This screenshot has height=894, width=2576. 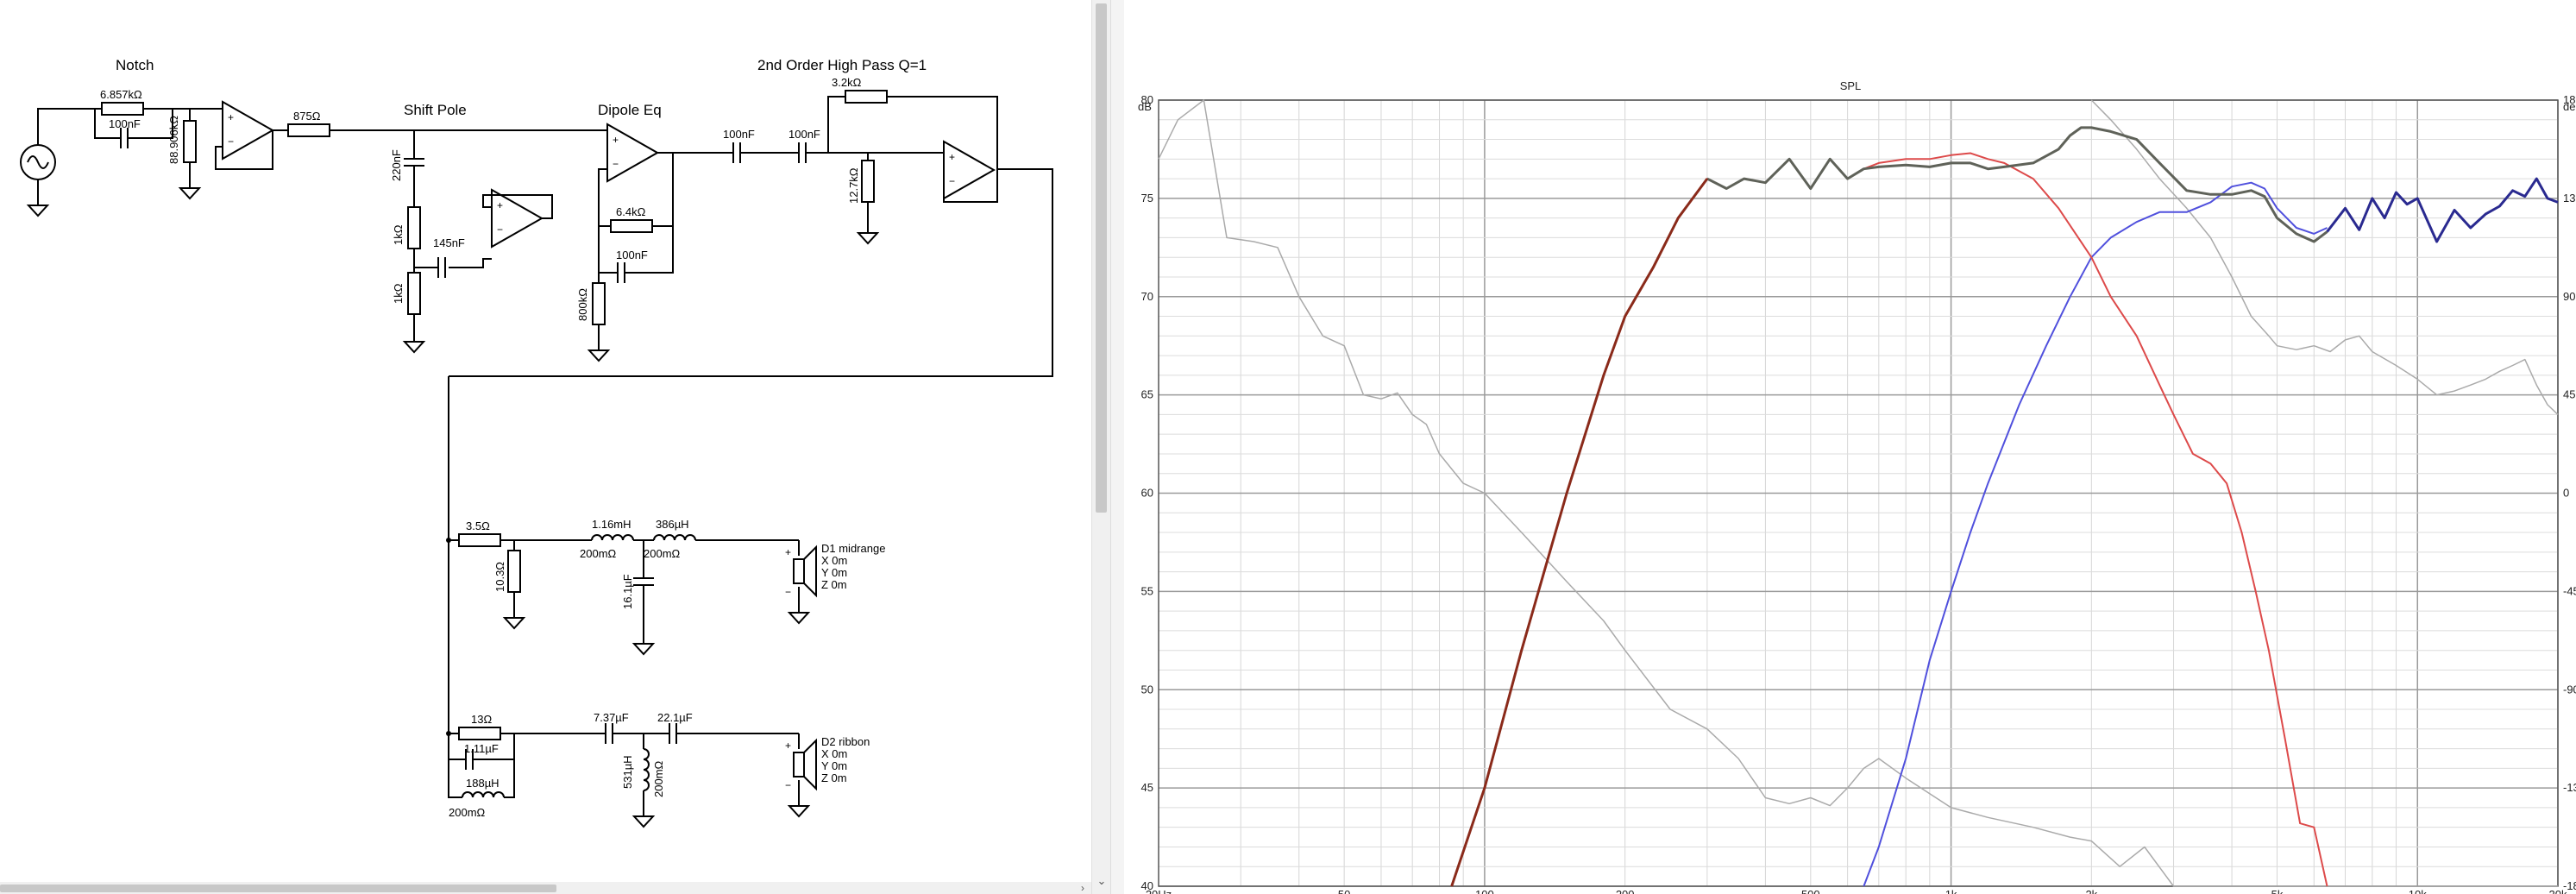 What do you see at coordinates (1147, 395) in the screenshot?
I see `y-tick-label: 65` at bounding box center [1147, 395].